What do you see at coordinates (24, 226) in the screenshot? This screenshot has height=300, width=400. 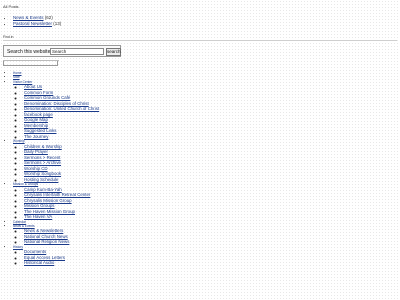 I see `nav-link: News & Events` at bounding box center [24, 226].